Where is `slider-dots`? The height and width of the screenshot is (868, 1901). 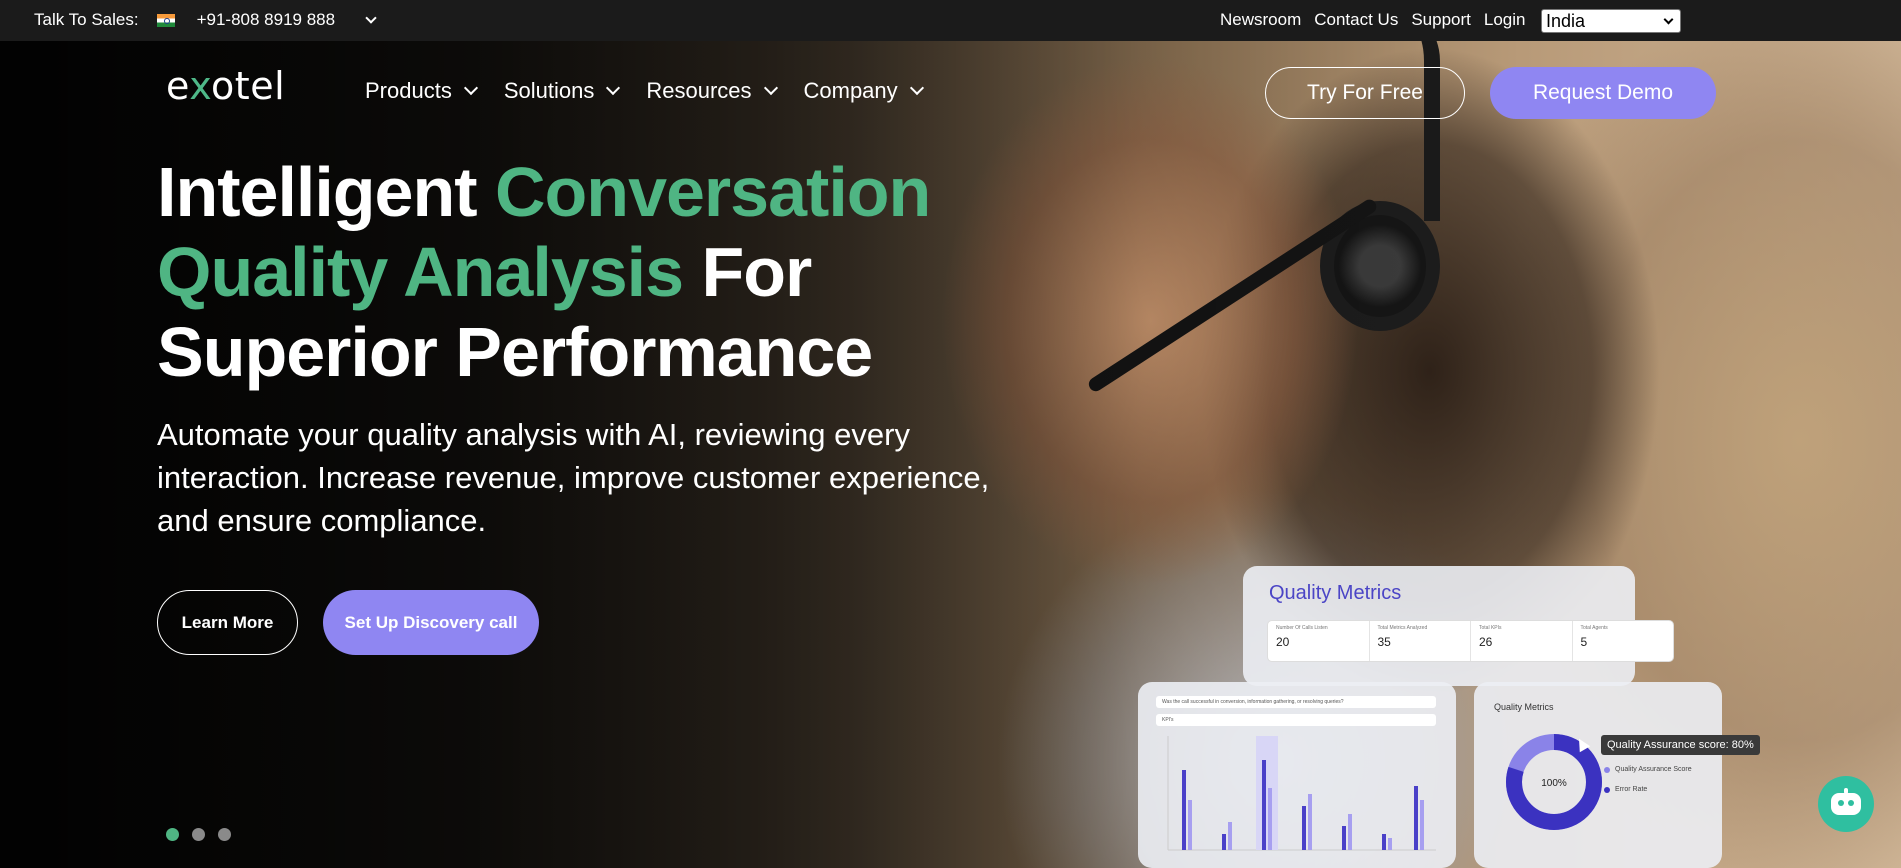
slider-dots is located at coordinates (198, 834).